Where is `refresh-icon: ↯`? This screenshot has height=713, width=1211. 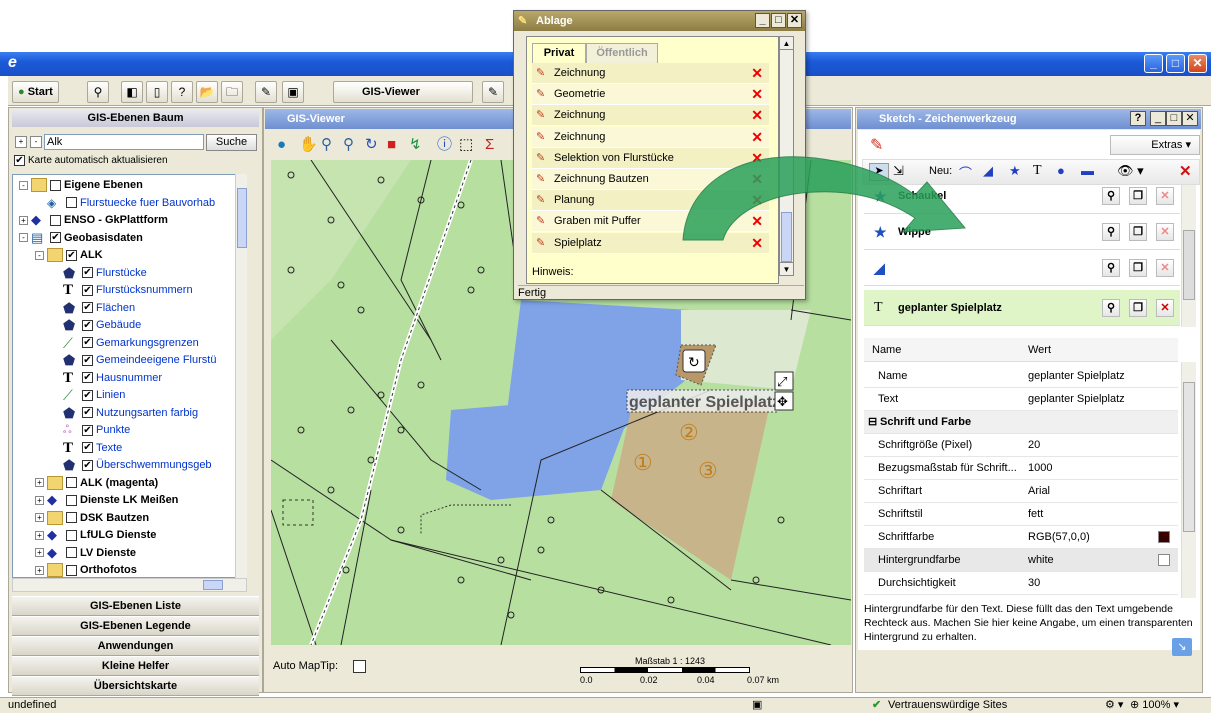 refresh-icon: ↯ is located at coordinates (415, 145).